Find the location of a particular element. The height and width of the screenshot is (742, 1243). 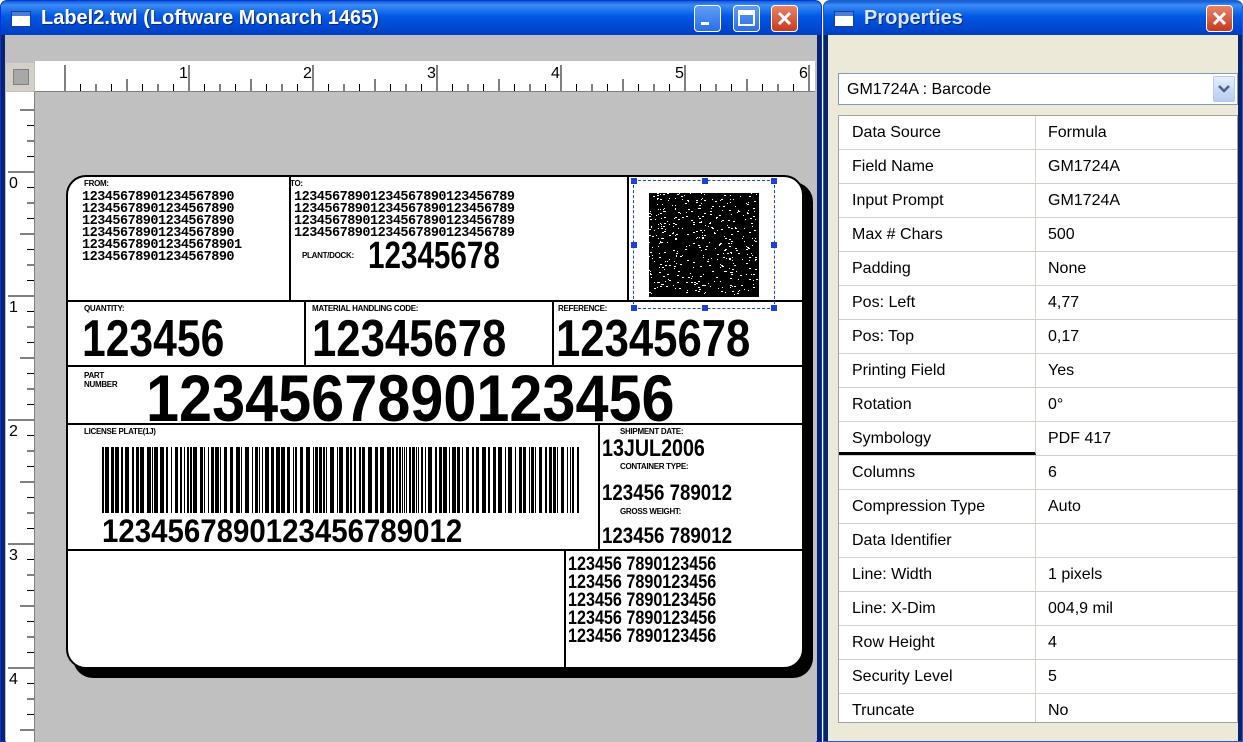

property-value: Formula is located at coordinates (1137, 132).